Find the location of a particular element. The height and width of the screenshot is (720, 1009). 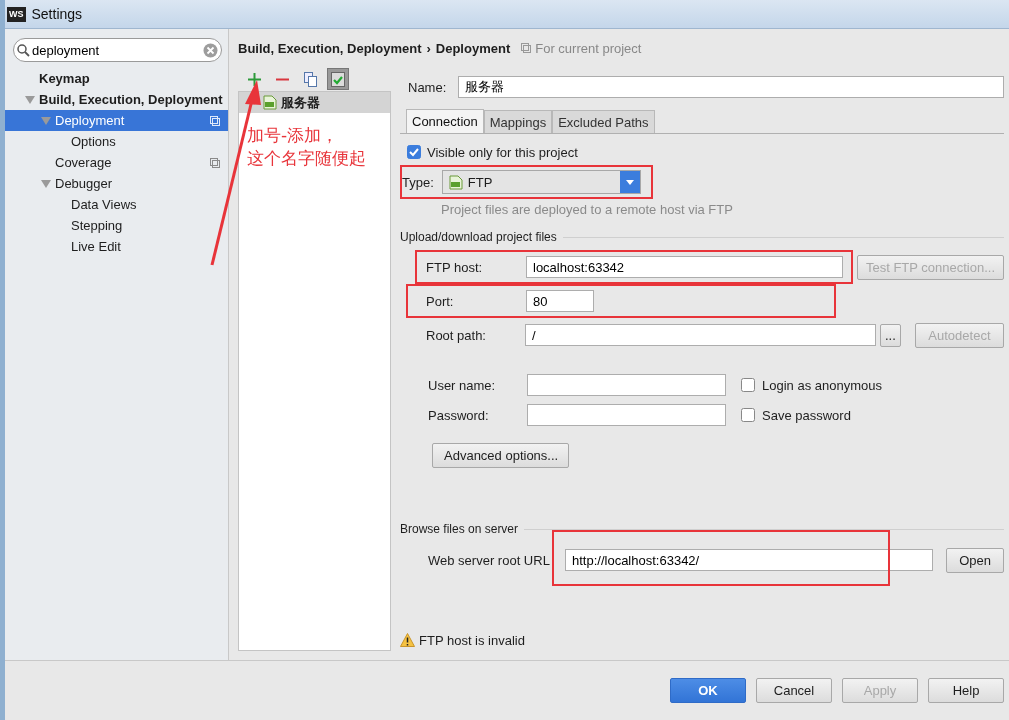

field-label: Root path: is located at coordinates (456, 335).